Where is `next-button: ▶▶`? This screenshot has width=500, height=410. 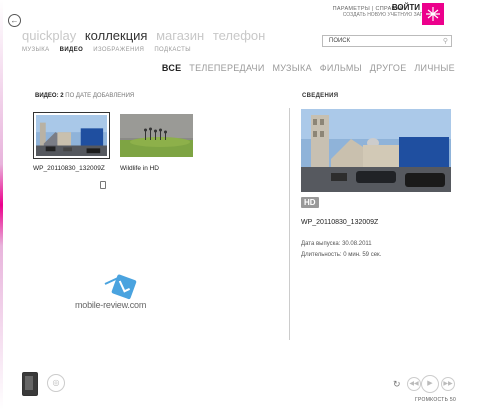
next-button: ▶▶ is located at coordinates (448, 384).